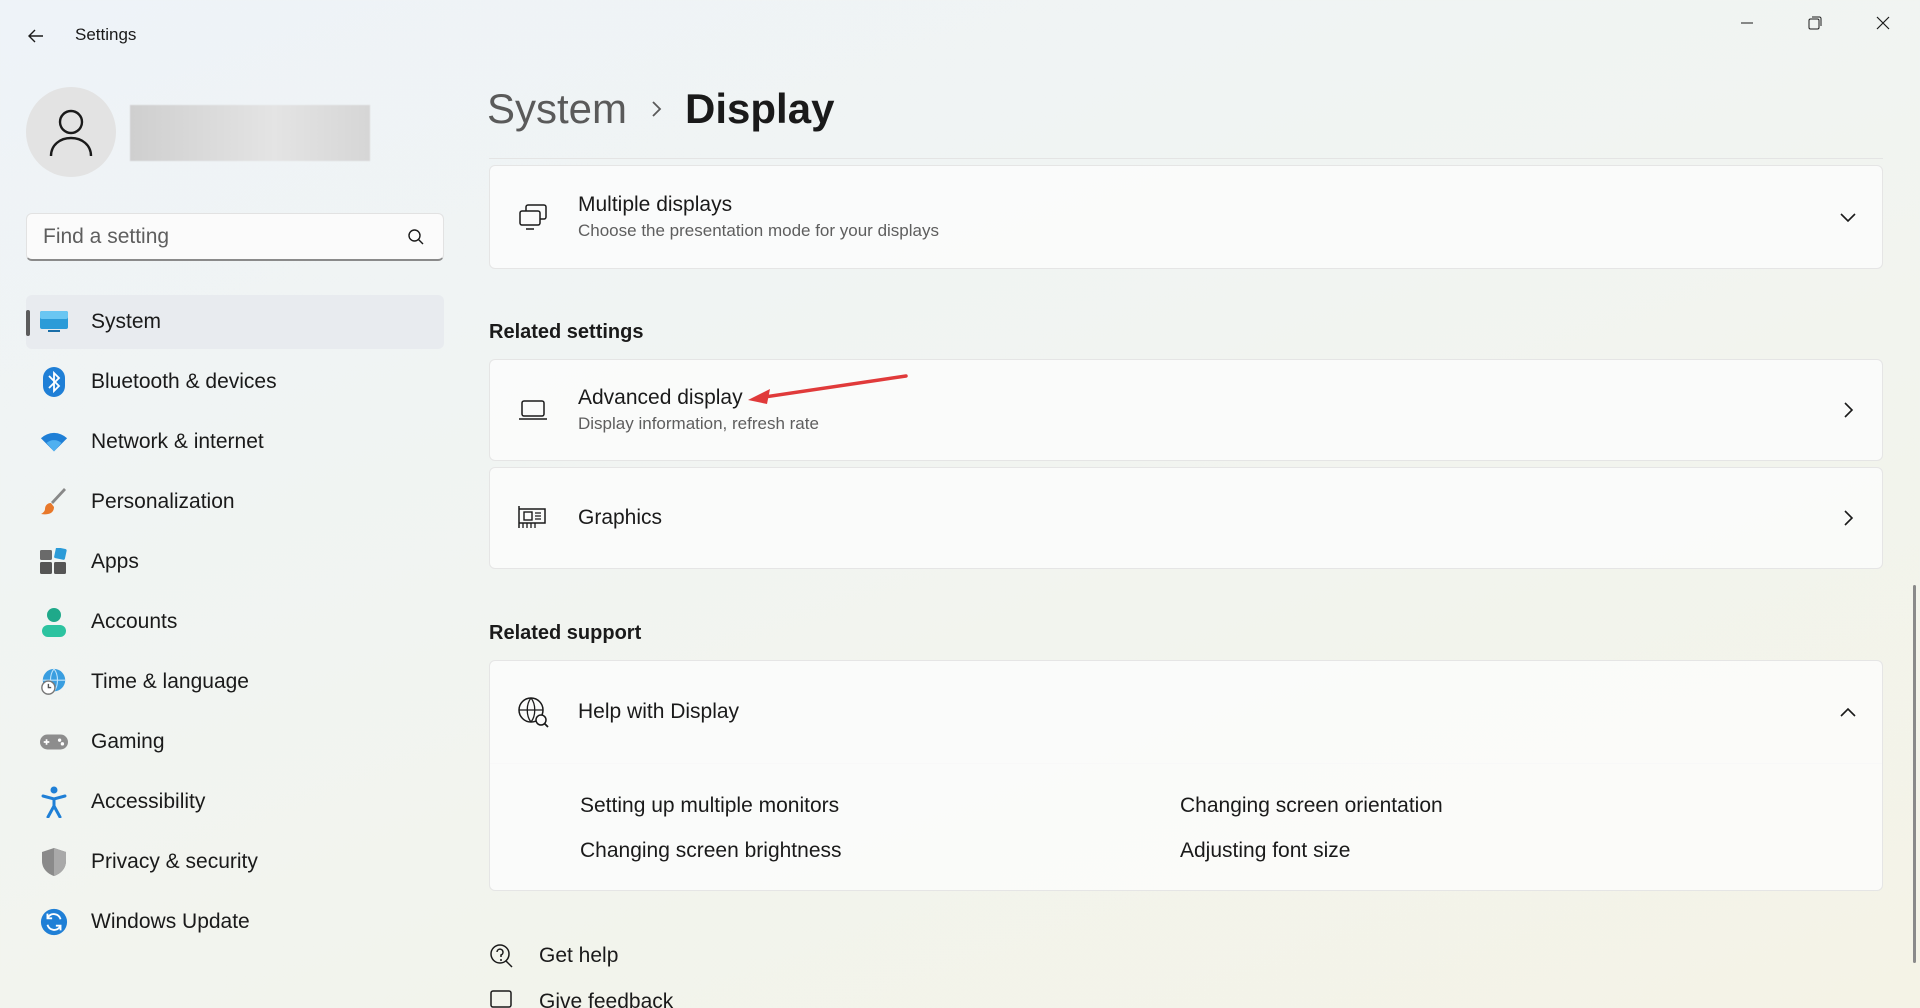 Image resolution: width=1920 pixels, height=1008 pixels. Describe the element at coordinates (1848, 712) in the screenshot. I see `chevron-up-icon` at that location.